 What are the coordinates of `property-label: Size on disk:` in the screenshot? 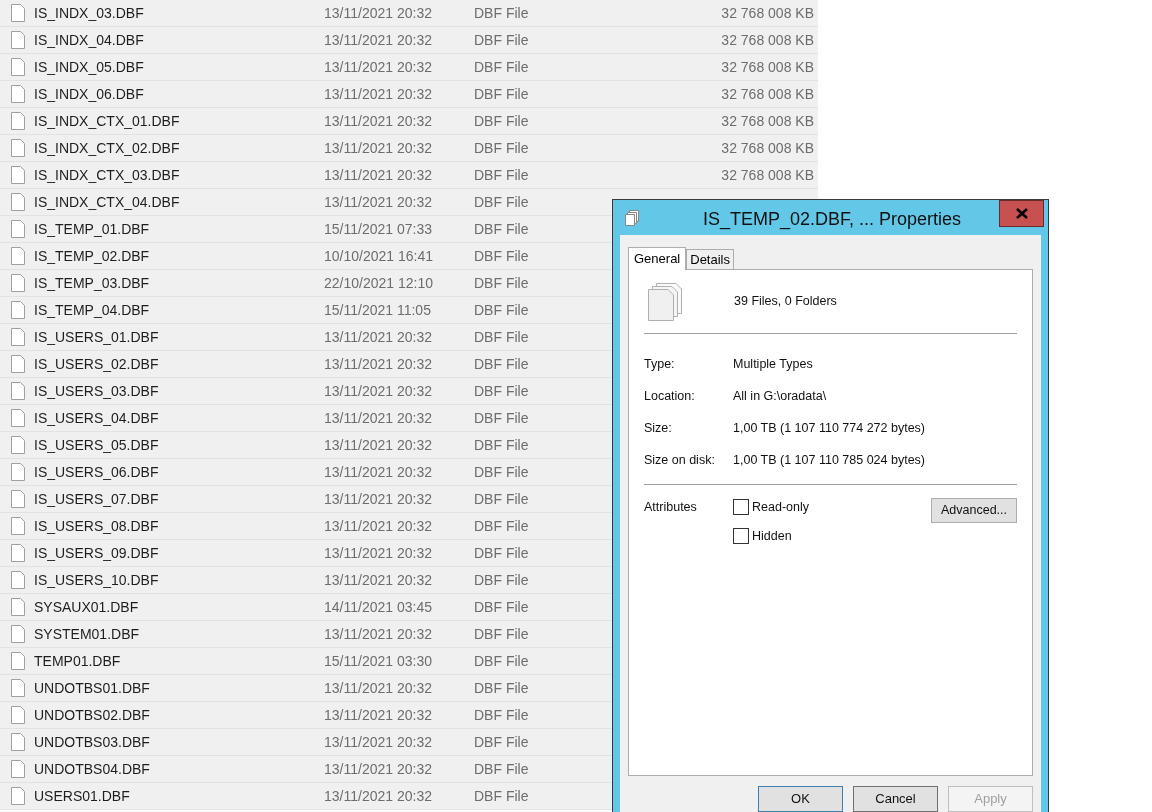 It's located at (680, 460).